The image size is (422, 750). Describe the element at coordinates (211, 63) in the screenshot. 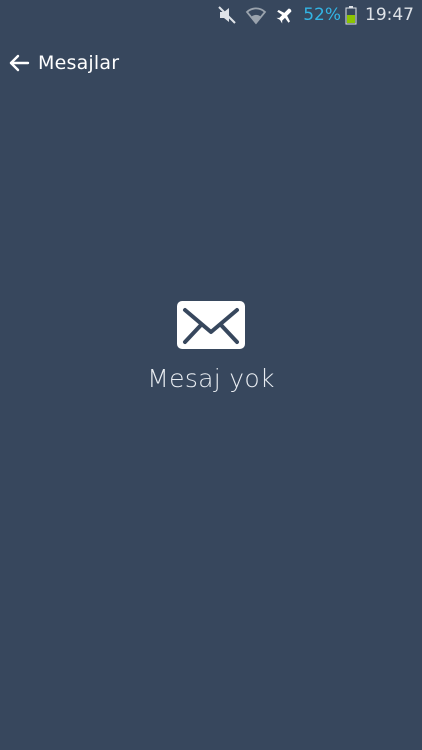

I see `app-bar: Mesajlar` at that location.